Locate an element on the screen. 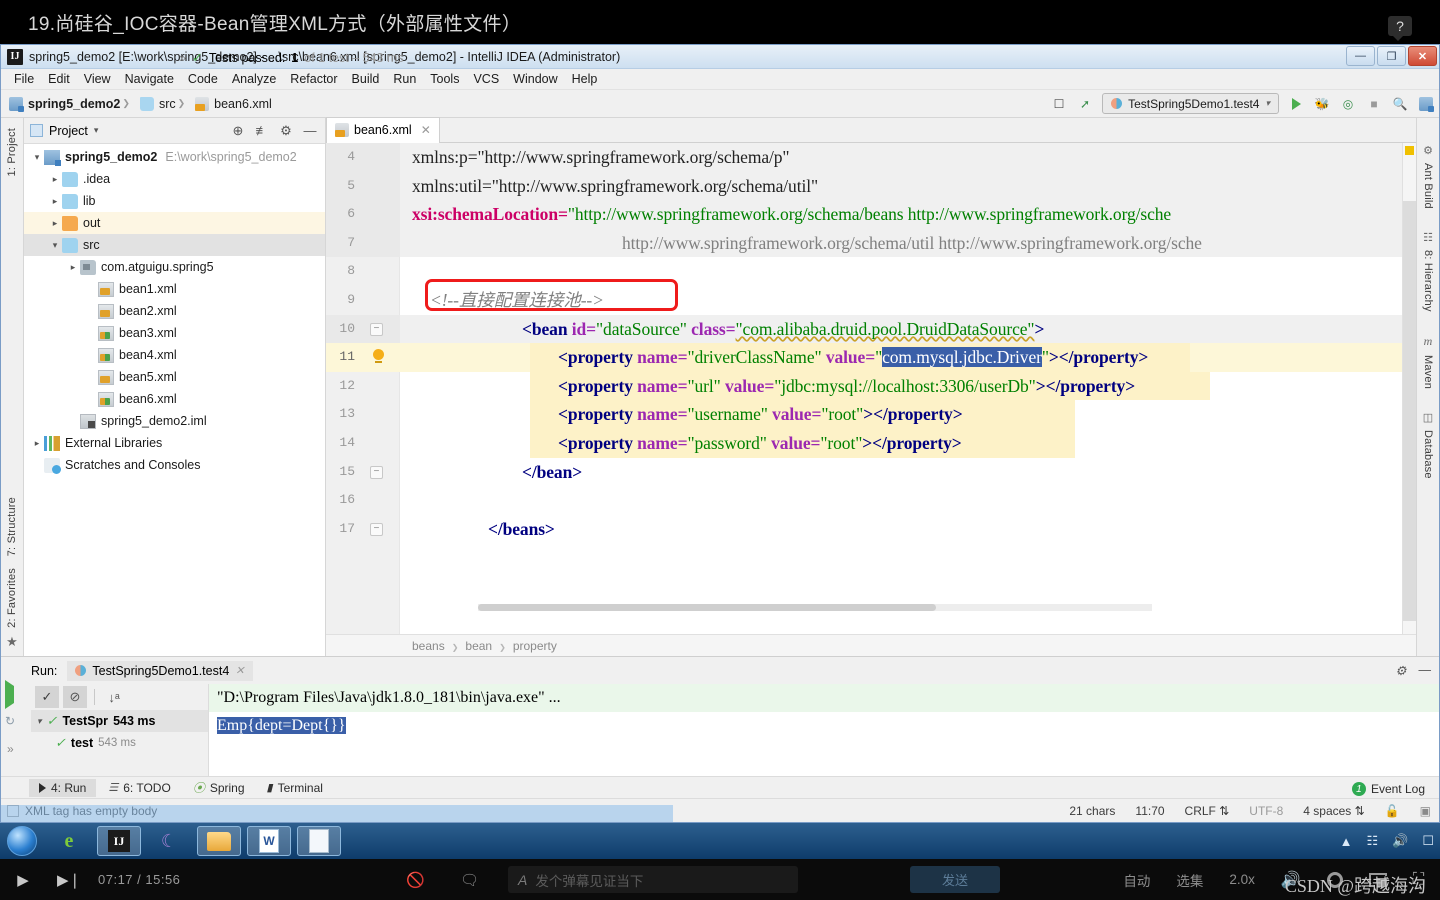 The width and height of the screenshot is (1440, 900). status-encoding: UTF-8 is located at coordinates (1266, 811).